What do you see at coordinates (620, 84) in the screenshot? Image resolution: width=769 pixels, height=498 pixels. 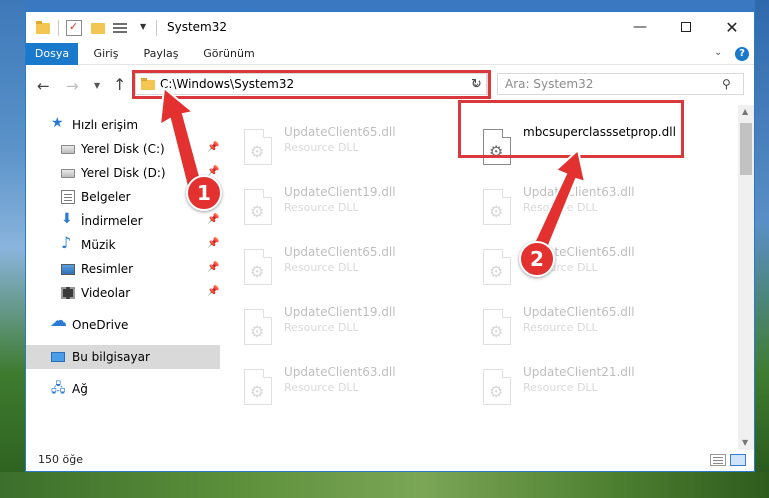 I see `search-input: Ara: System32 ⚲` at bounding box center [620, 84].